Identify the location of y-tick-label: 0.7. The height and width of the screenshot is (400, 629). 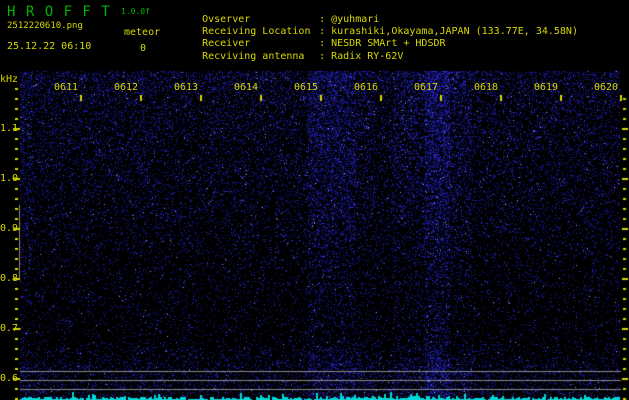
(9, 328).